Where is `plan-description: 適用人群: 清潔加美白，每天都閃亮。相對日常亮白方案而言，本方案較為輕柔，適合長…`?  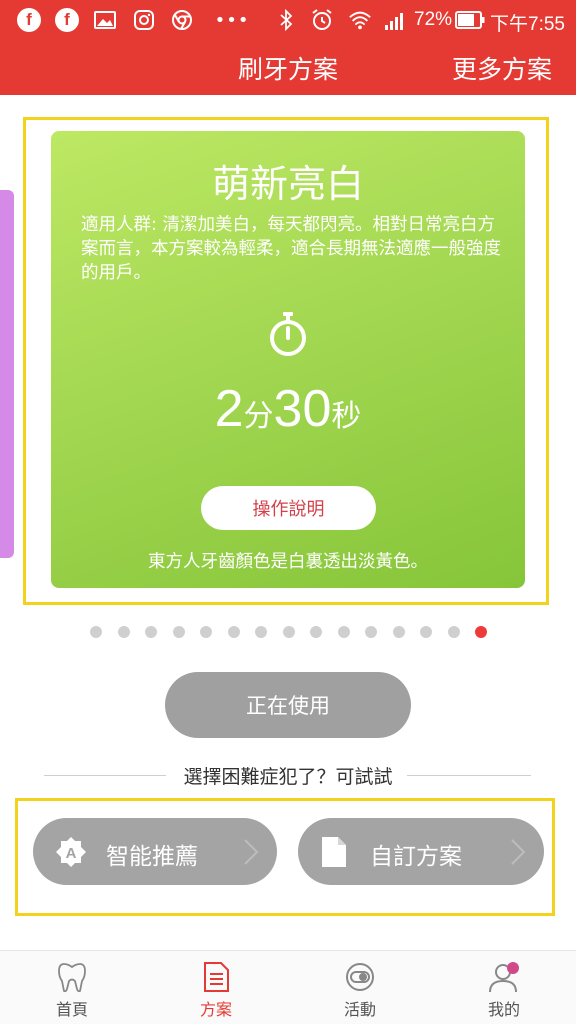
plan-description: 適用人群: 清潔加美白，每天都閃亮。相對日常亮白方案而言，本方案較為輕柔，適合長… is located at coordinates (291, 249).